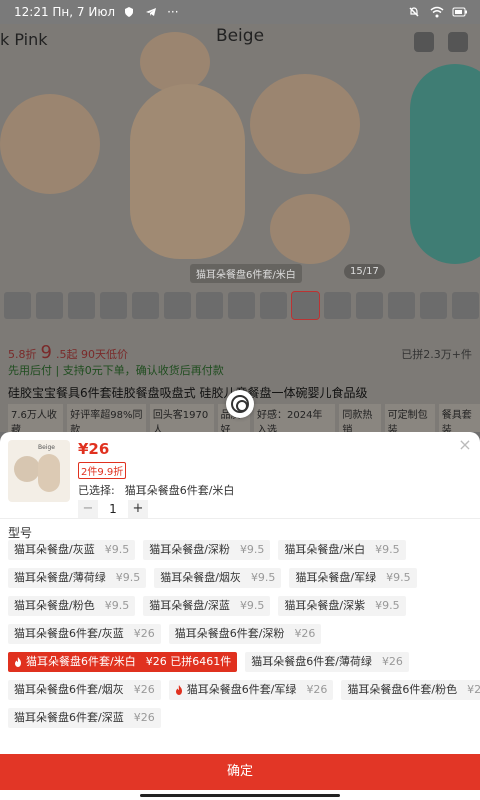 The height and width of the screenshot is (800, 480). Describe the element at coordinates (179, 490) in the screenshot. I see `chosen-value: 猫耳朵餐盘6件套/米白` at that location.